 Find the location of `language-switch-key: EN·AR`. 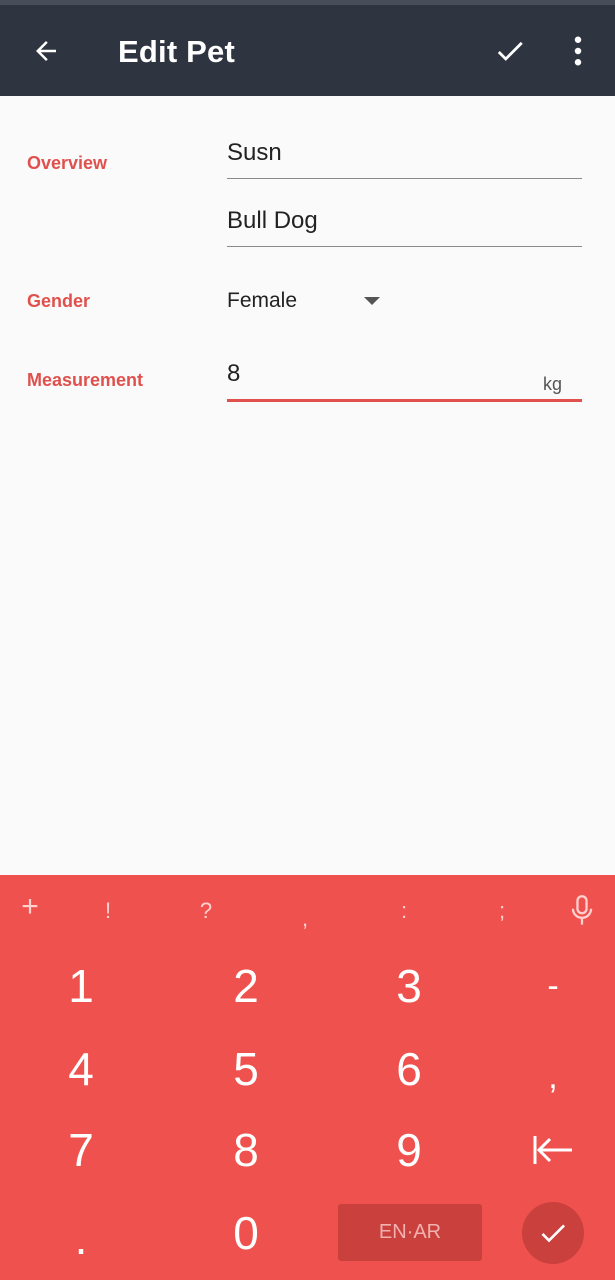

language-switch-key: EN·AR is located at coordinates (410, 1232).